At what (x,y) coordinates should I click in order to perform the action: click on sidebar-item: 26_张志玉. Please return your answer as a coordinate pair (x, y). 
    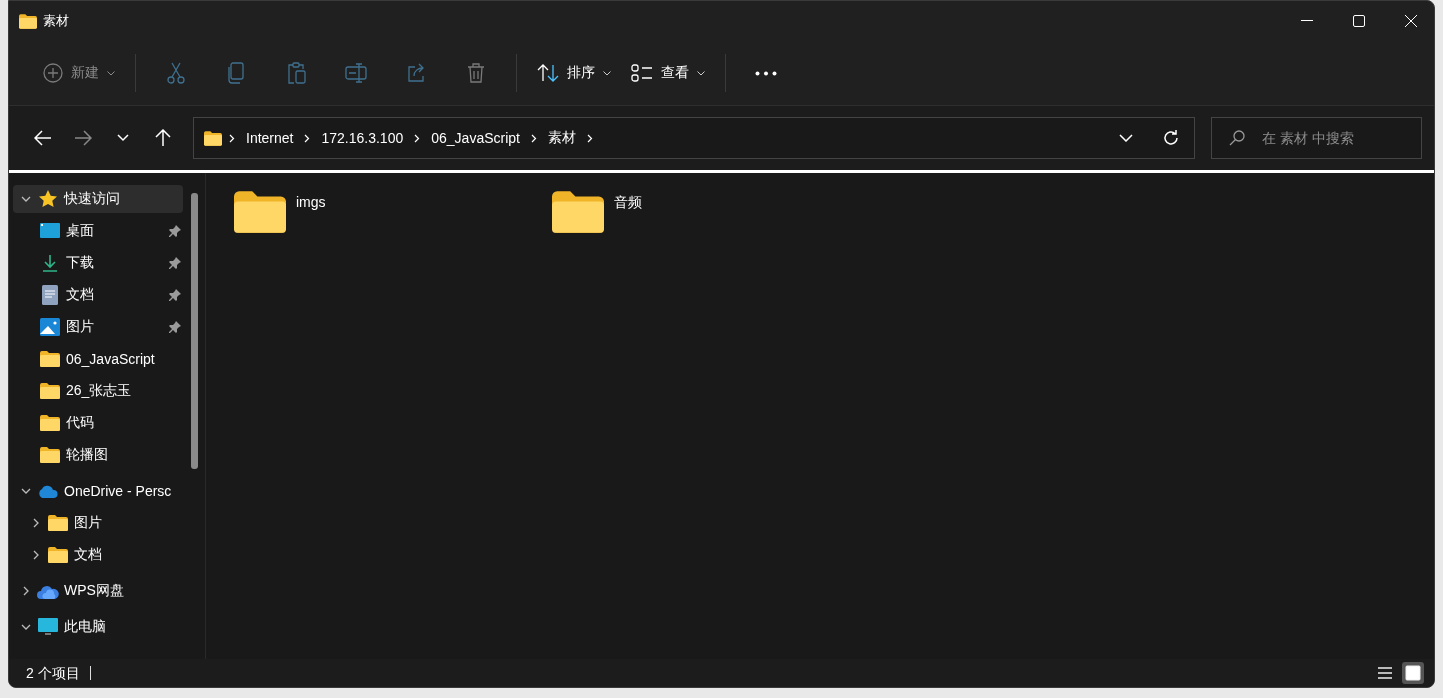
    Looking at the image, I should click on (98, 391).